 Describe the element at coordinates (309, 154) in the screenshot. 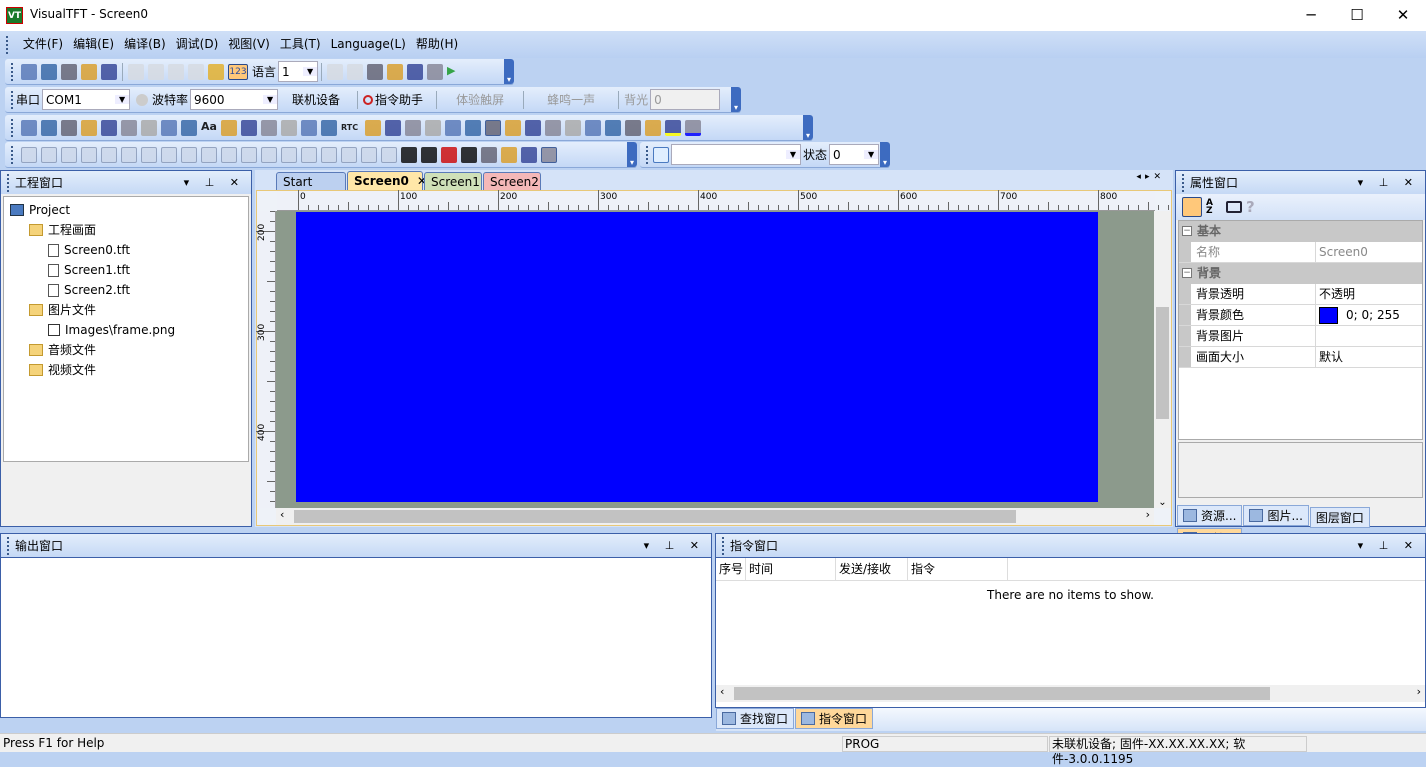

I see `center-both-icon` at that location.